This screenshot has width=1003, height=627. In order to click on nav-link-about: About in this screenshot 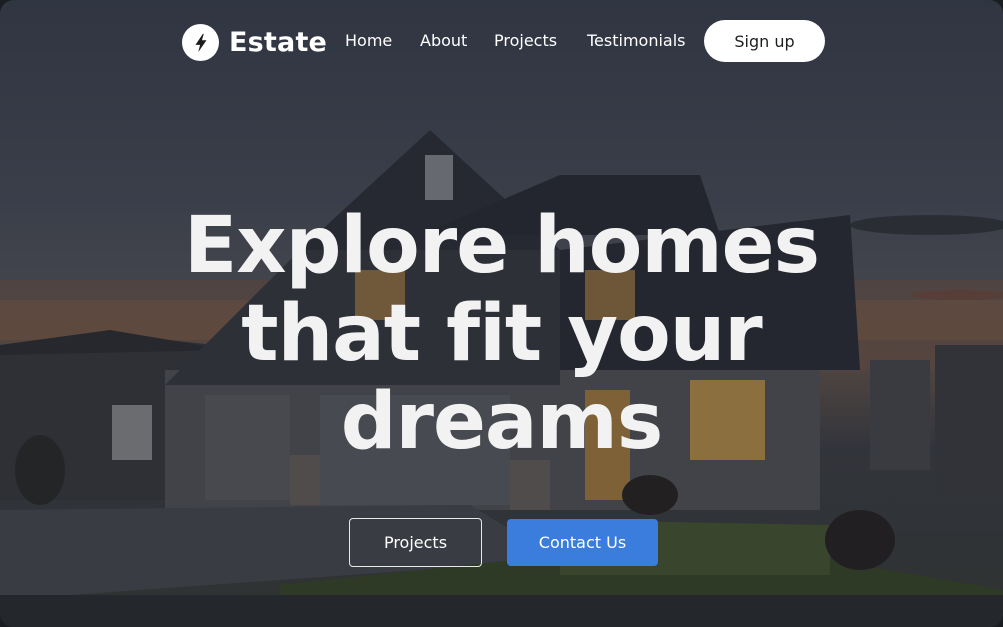, I will do `click(443, 40)`.